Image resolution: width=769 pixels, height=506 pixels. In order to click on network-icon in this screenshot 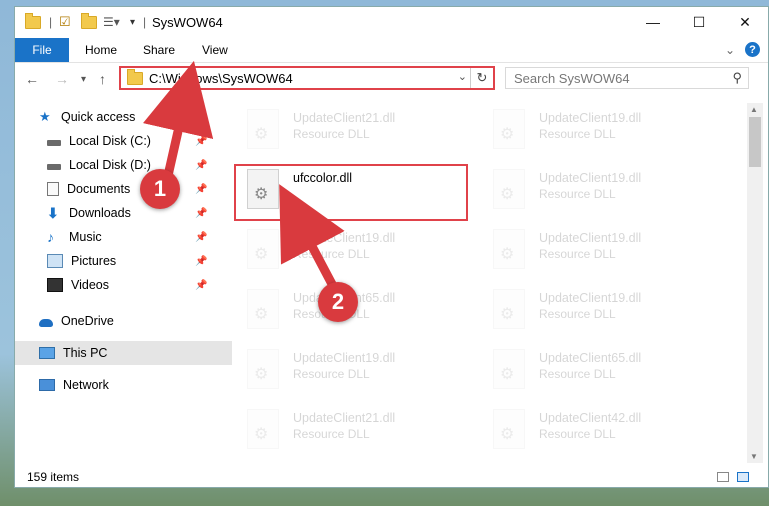, I will do `click(47, 385)`.